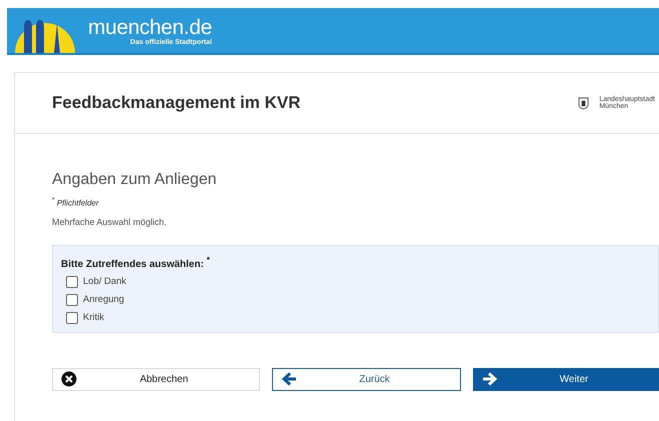  Describe the element at coordinates (135, 264) in the screenshot. I see `group-legend: Bitte Zutreffendes auswählen: $^{*}$` at that location.